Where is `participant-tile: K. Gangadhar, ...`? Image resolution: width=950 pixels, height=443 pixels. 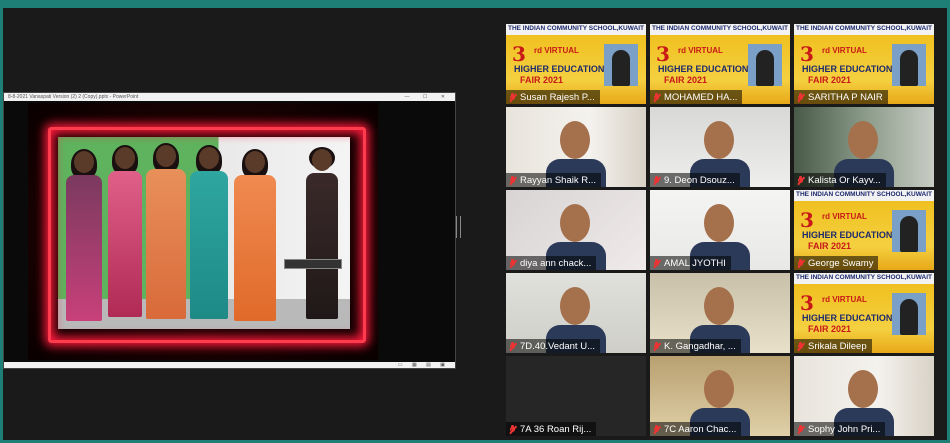
participant-tile: K. Gangadhar, ... is located at coordinates (720, 313).